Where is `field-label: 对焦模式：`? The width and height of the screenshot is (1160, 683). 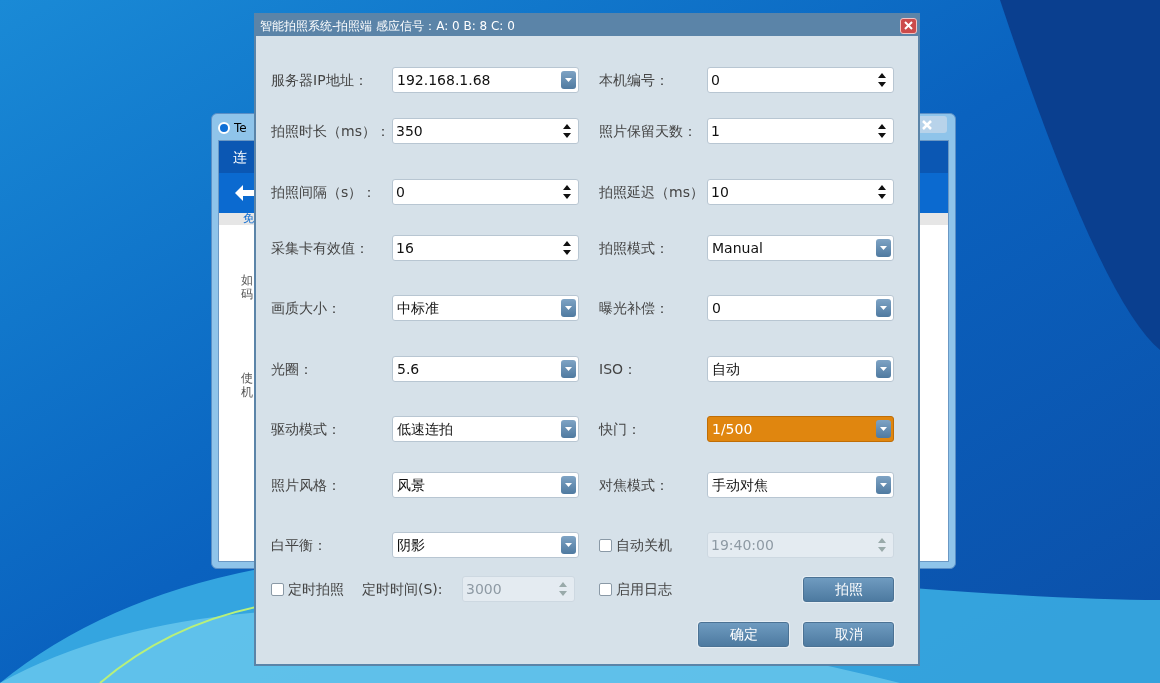
field-label: 对焦模式： is located at coordinates (634, 485).